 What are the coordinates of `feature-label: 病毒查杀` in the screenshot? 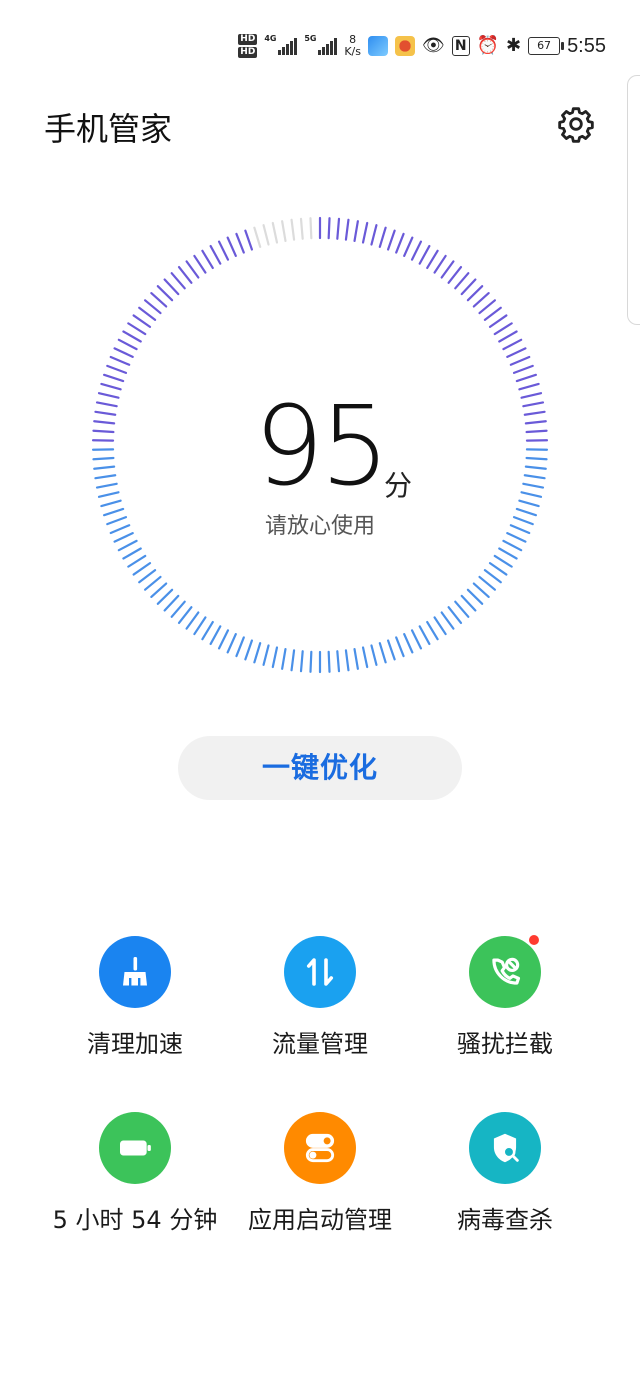 It's located at (505, 1220).